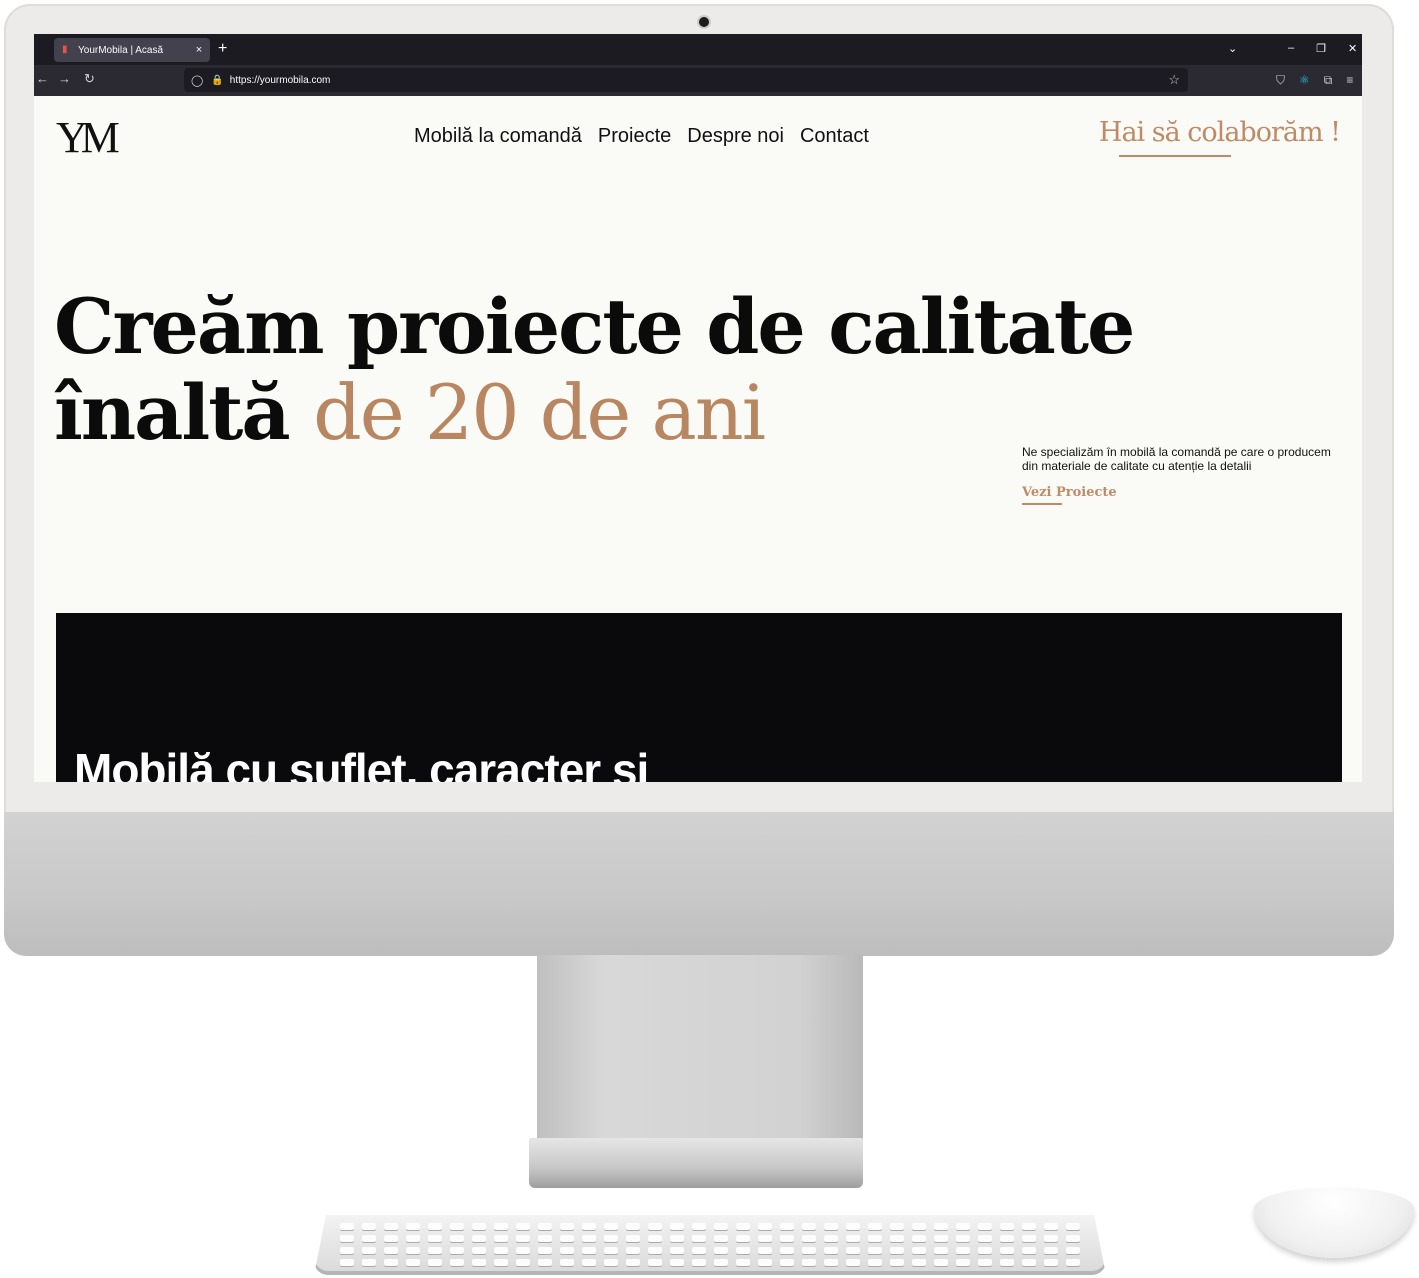  What do you see at coordinates (42, 79) in the screenshot?
I see `back-icon: ←` at bounding box center [42, 79].